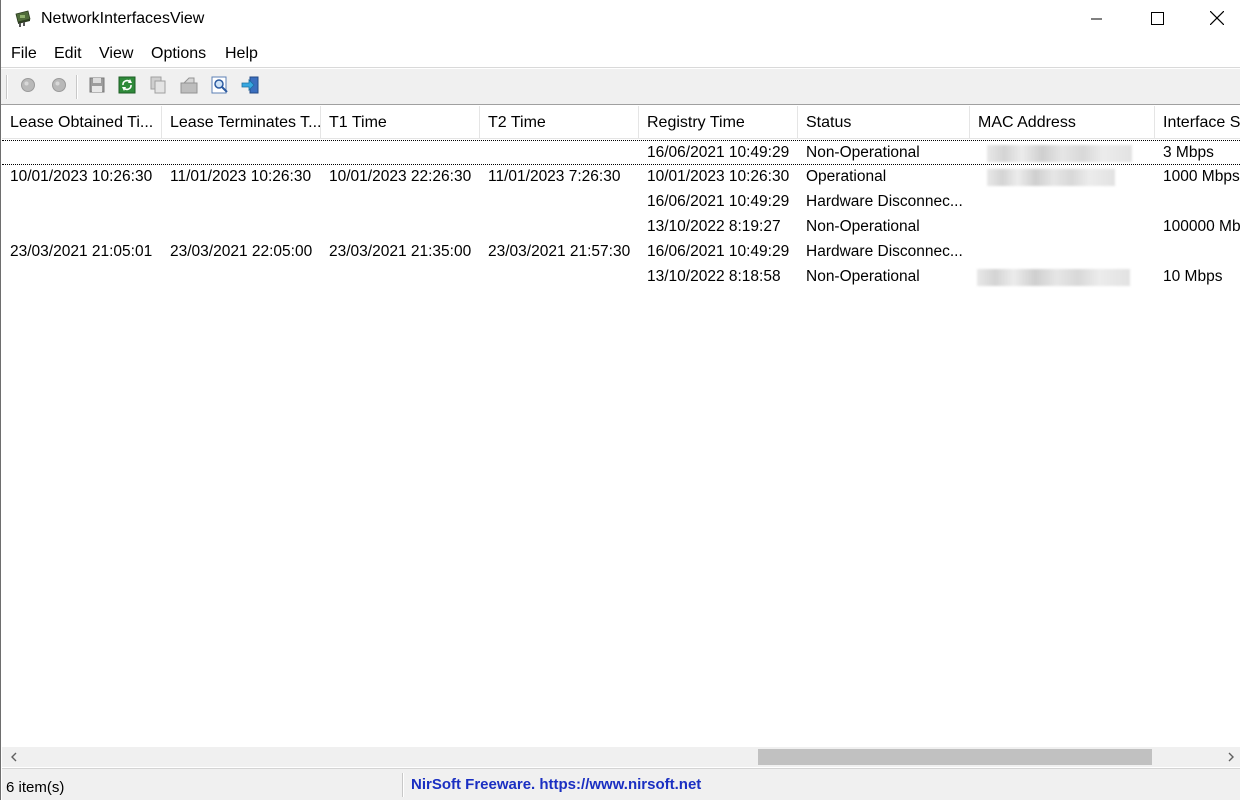 This screenshot has height=800, width=1240. What do you see at coordinates (620, 20) in the screenshot?
I see `title-bar: NetworkInterfacesView` at bounding box center [620, 20].